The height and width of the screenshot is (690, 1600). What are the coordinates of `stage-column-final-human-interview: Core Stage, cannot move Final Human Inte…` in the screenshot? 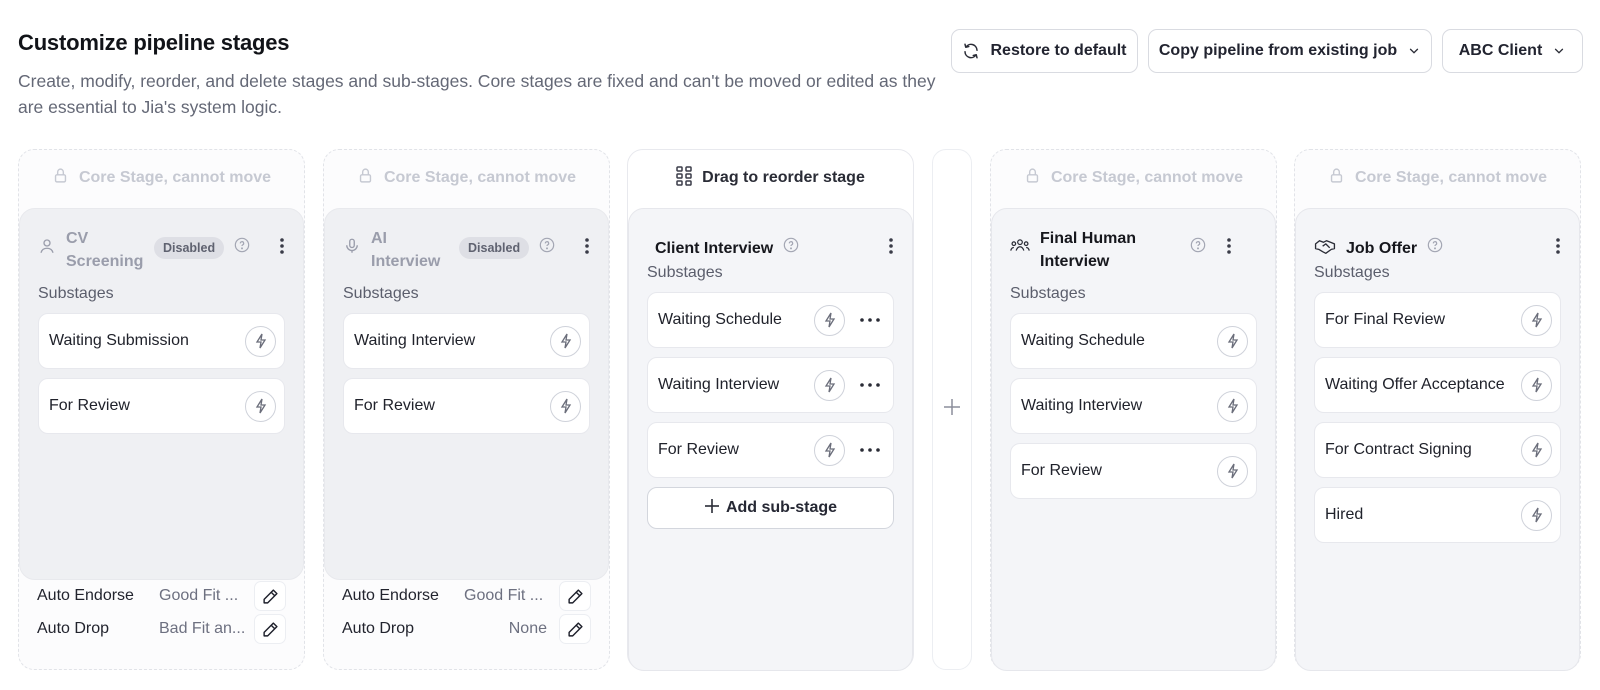 It's located at (1133, 410).